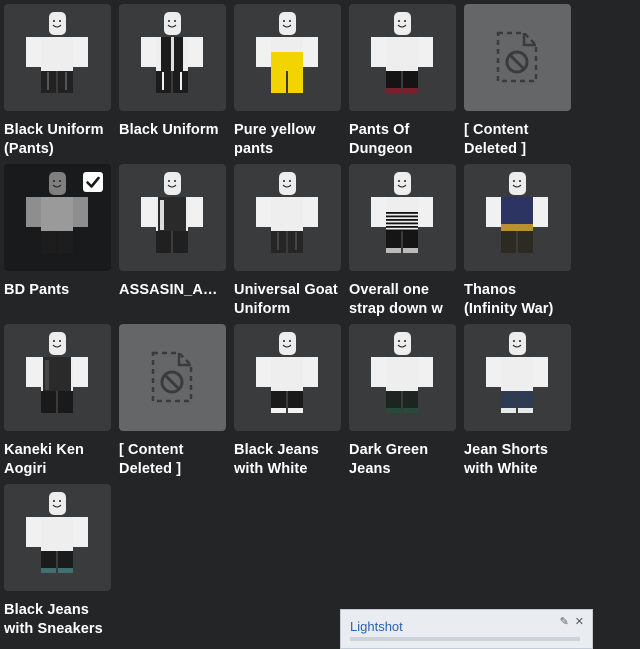 The image size is (640, 649). I want to click on inventory-item: Pants Of Dungeon, so click(402, 80).